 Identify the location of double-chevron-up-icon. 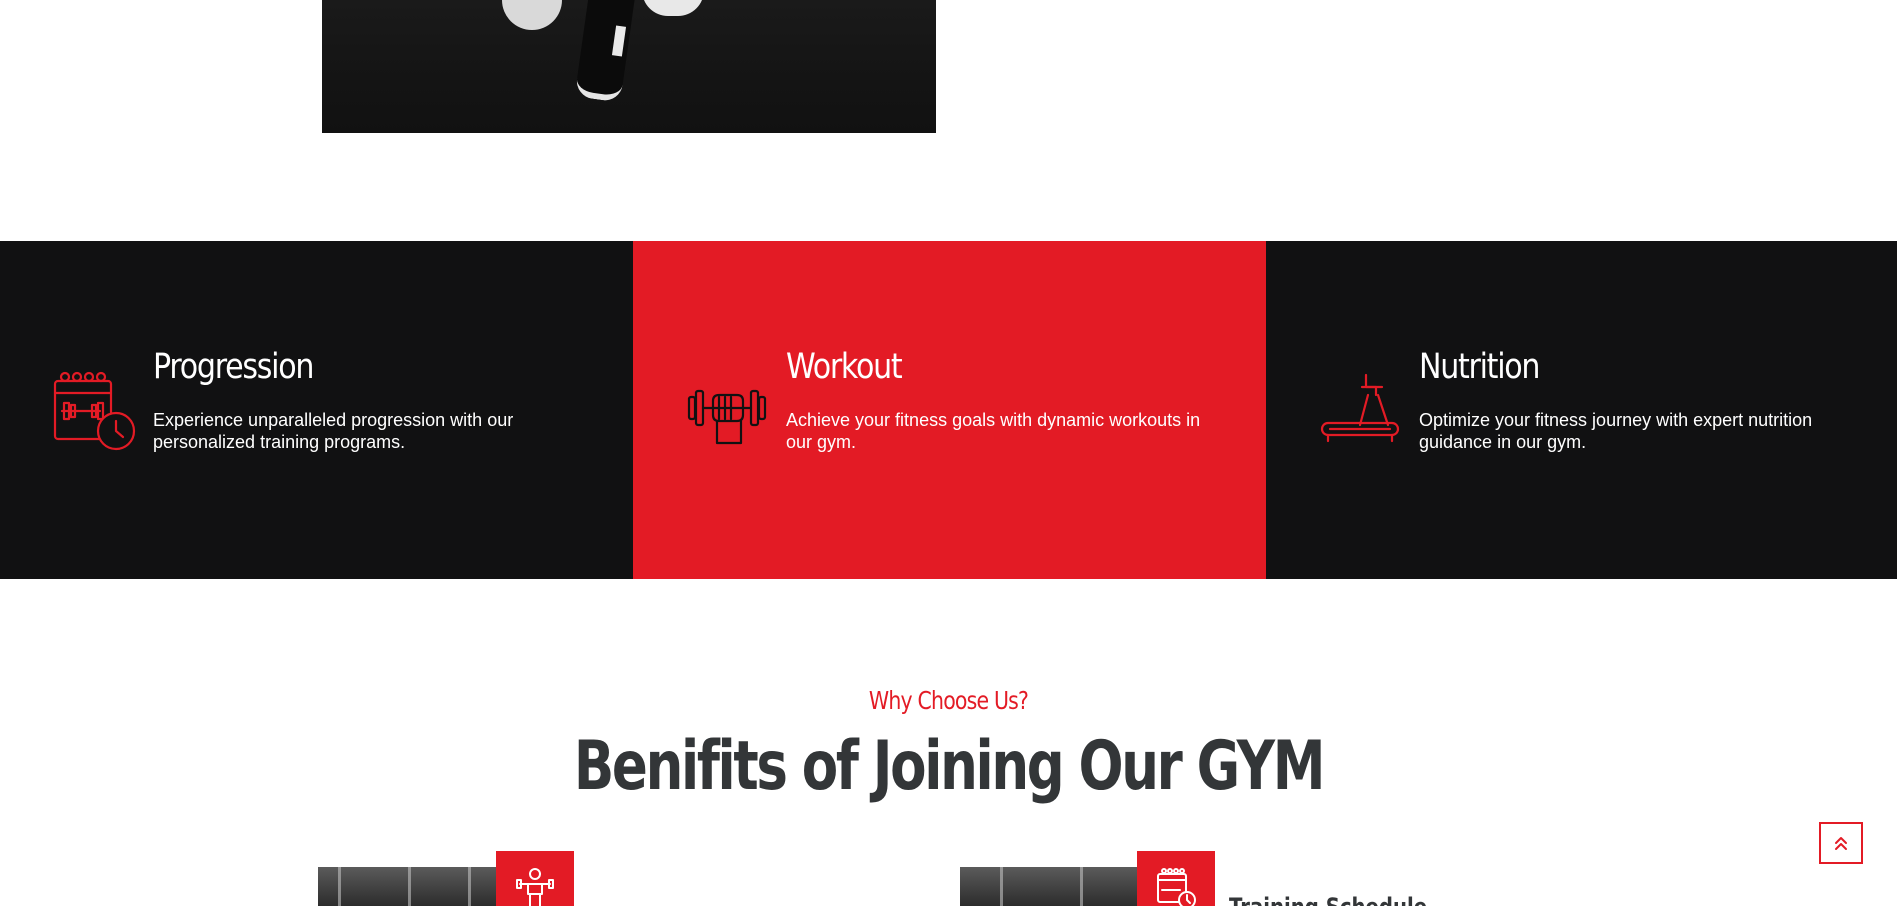
(1841, 843).